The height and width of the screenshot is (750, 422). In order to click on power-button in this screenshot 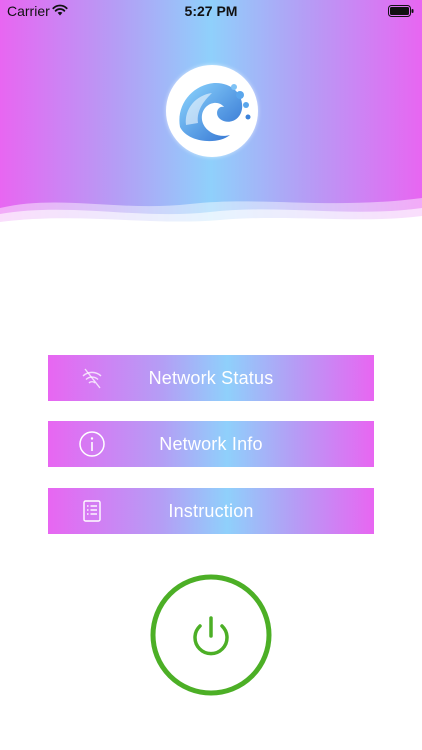, I will do `click(211, 635)`.